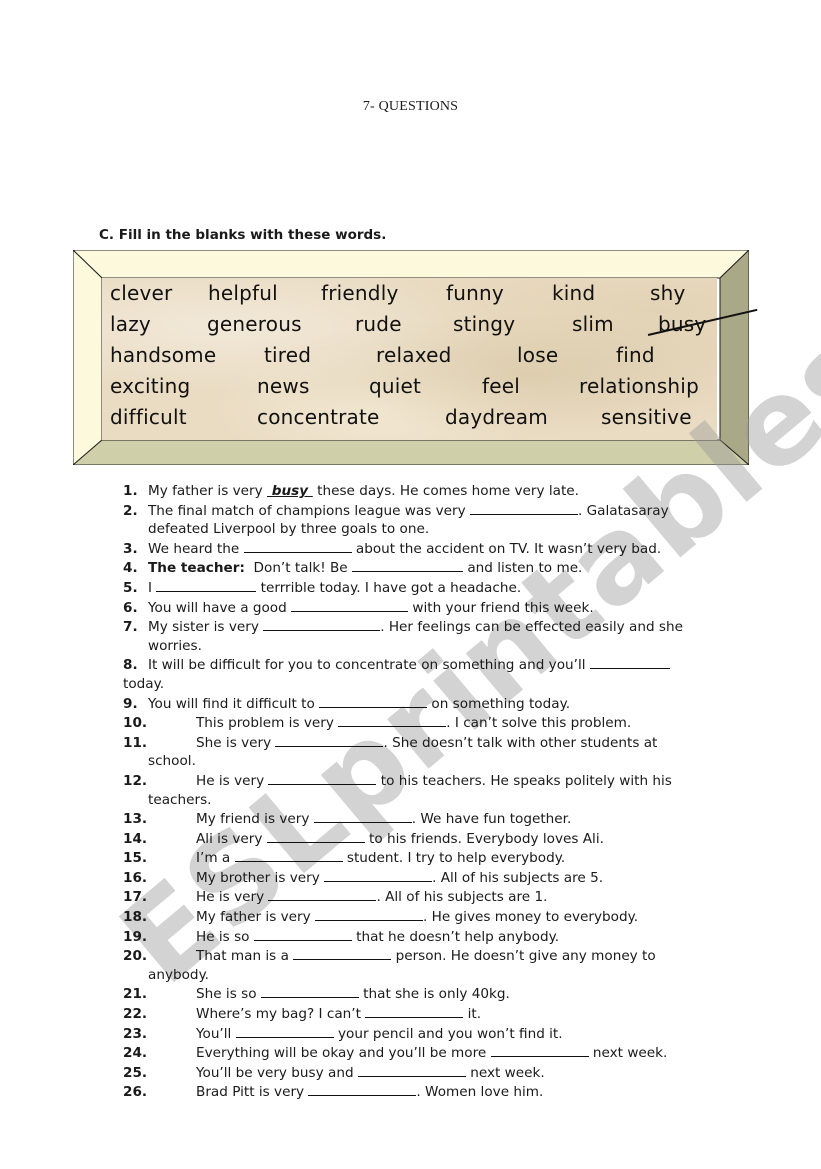 The height and width of the screenshot is (1169, 821). Describe the element at coordinates (207, 491) in the screenshot. I see `question-text-before: My father is very` at that location.